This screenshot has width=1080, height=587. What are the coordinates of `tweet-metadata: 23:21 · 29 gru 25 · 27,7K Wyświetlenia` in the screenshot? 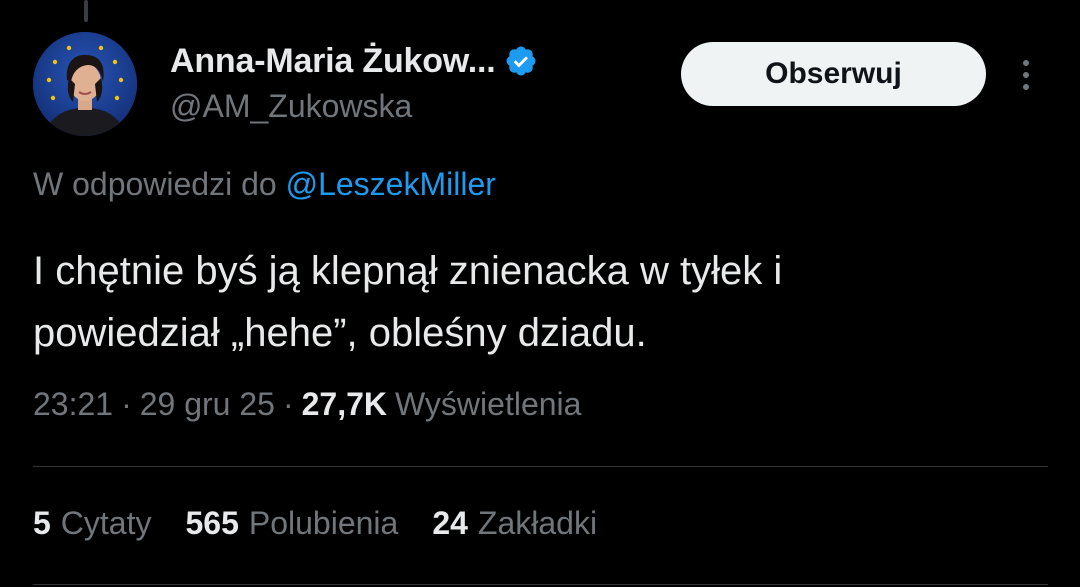 It's located at (307, 404).